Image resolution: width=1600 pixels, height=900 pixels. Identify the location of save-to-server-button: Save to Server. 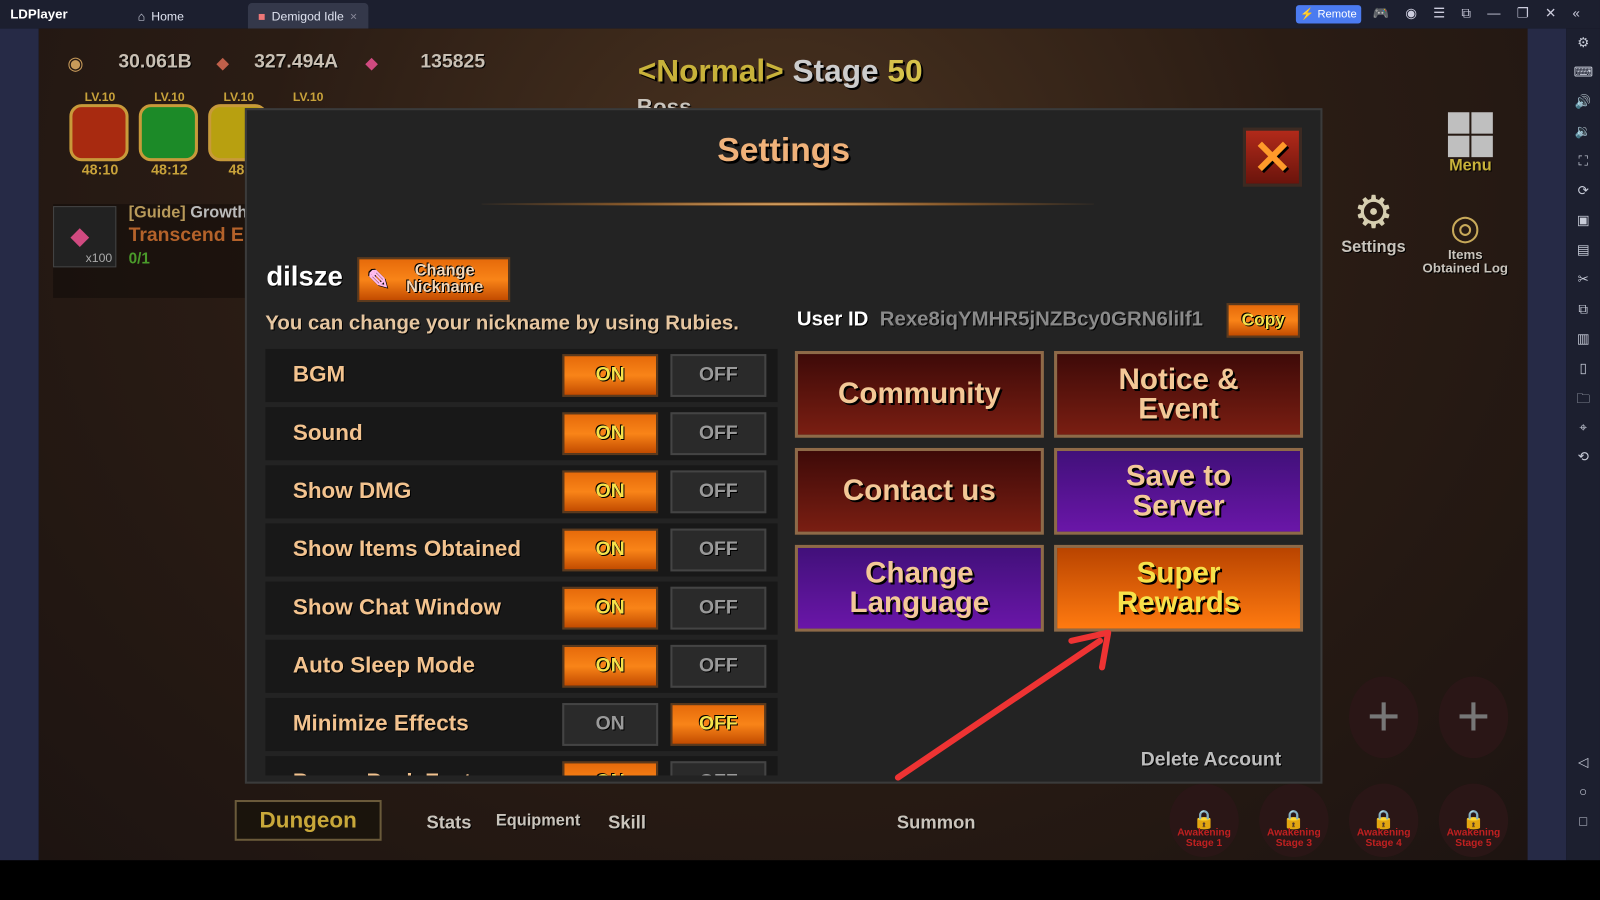
(1179, 491).